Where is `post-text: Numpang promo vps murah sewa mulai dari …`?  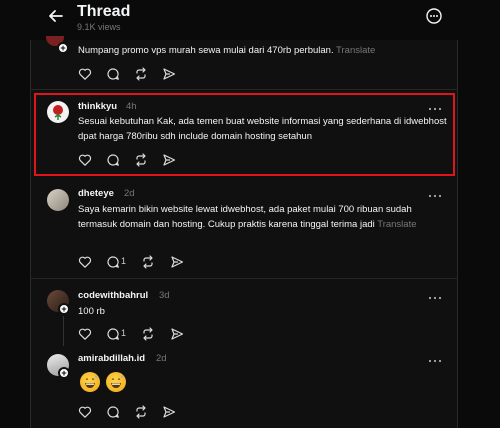
post-text: Numpang promo vps murah sewa mulai dari … is located at coordinates (227, 50).